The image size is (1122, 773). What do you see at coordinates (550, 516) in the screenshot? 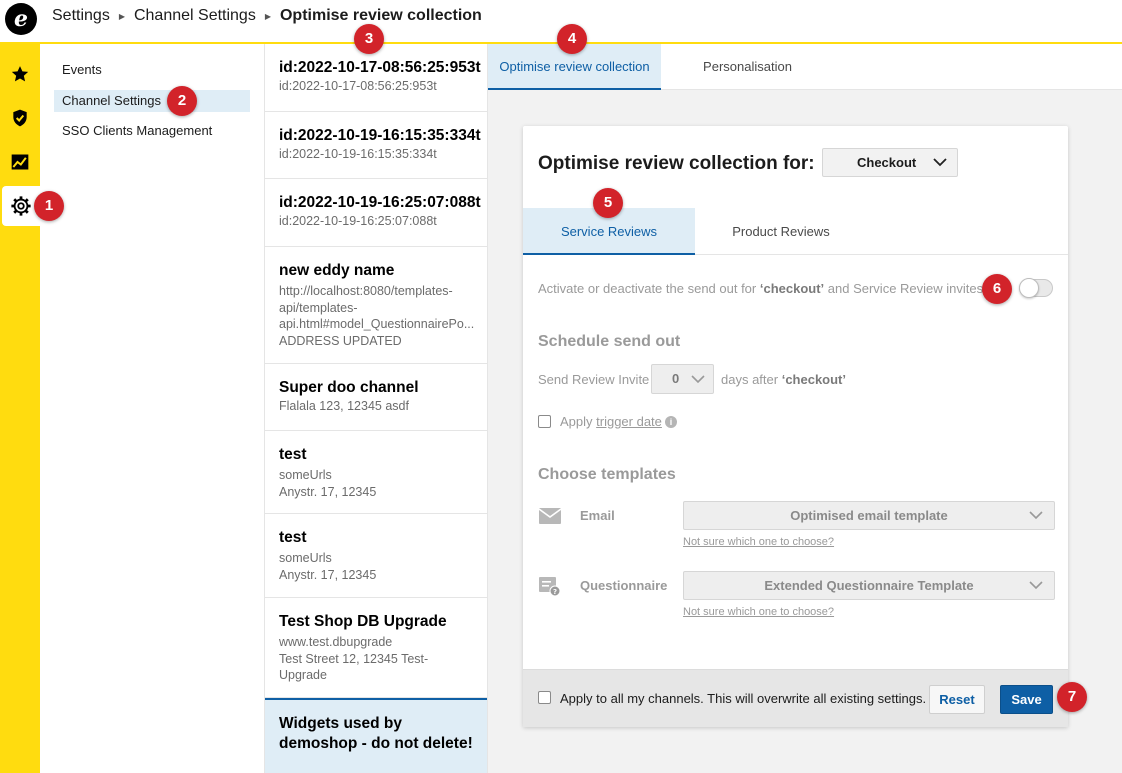
I see `envelope-icon` at bounding box center [550, 516].